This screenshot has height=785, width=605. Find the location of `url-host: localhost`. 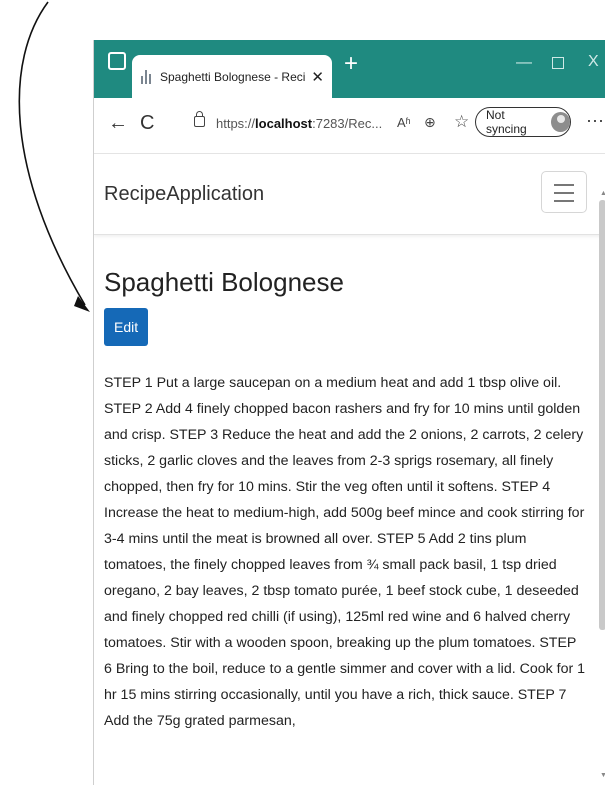

url-host: localhost is located at coordinates (284, 123).